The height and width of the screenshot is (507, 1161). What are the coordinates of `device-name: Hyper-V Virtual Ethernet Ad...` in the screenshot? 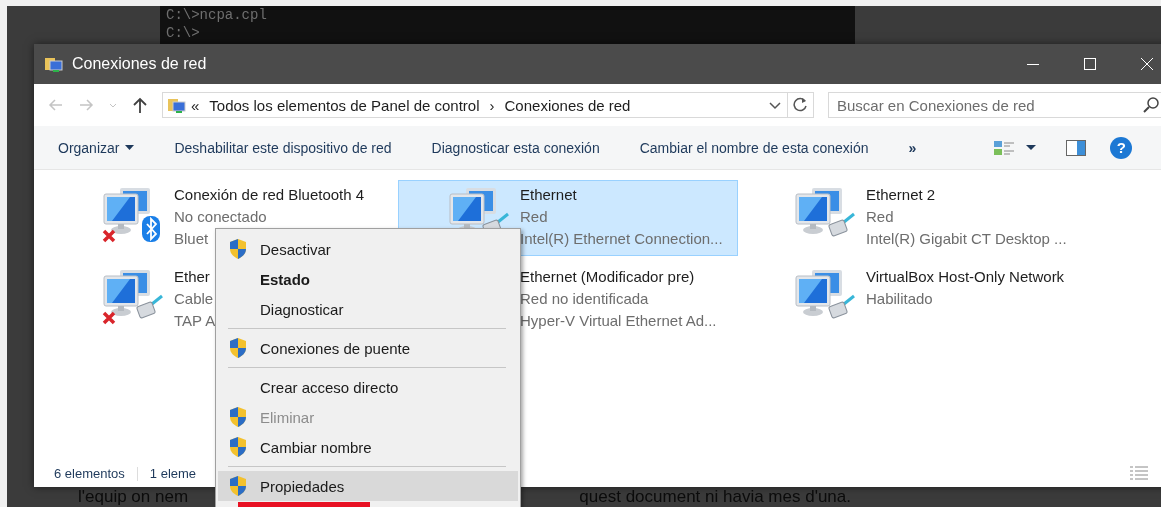 It's located at (618, 321).